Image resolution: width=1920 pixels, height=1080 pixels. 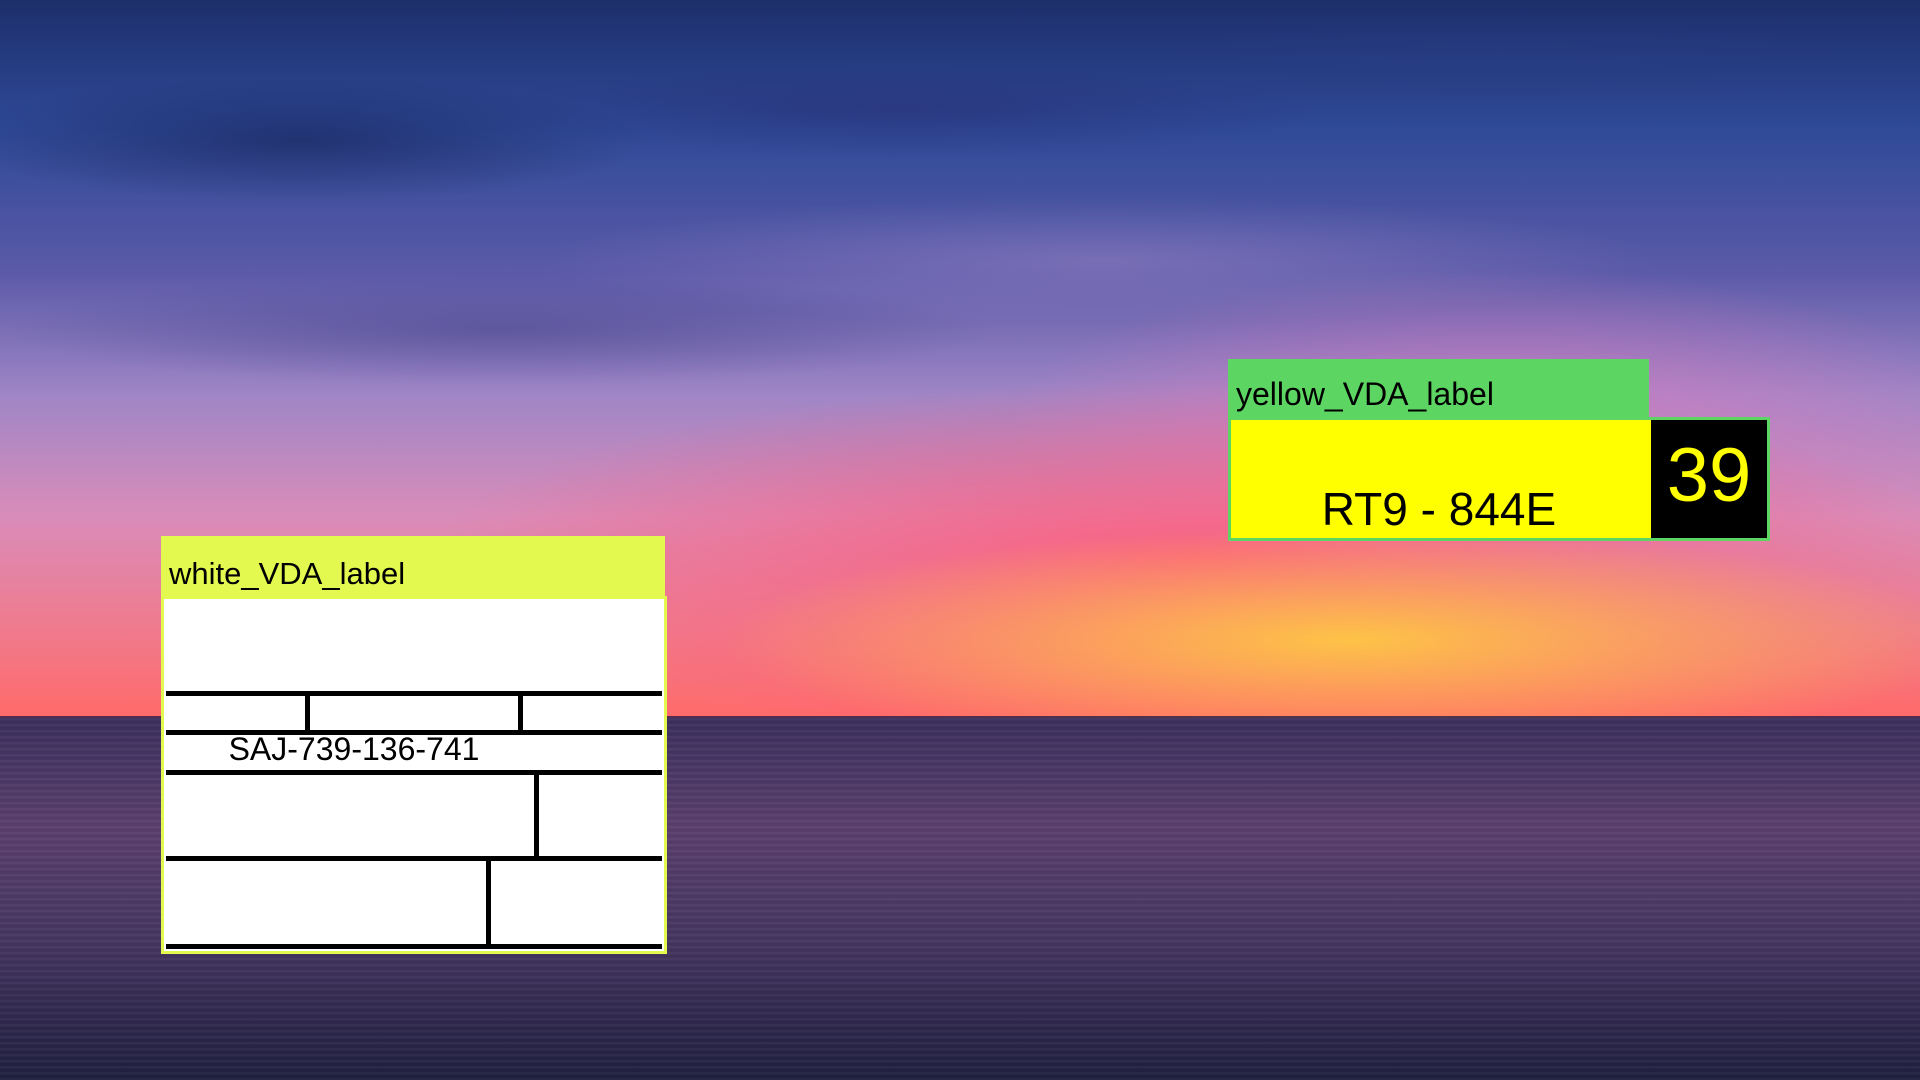 What do you see at coordinates (1439, 509) in the screenshot?
I see `yellow-vda-label-code: RT9 - 844E` at bounding box center [1439, 509].